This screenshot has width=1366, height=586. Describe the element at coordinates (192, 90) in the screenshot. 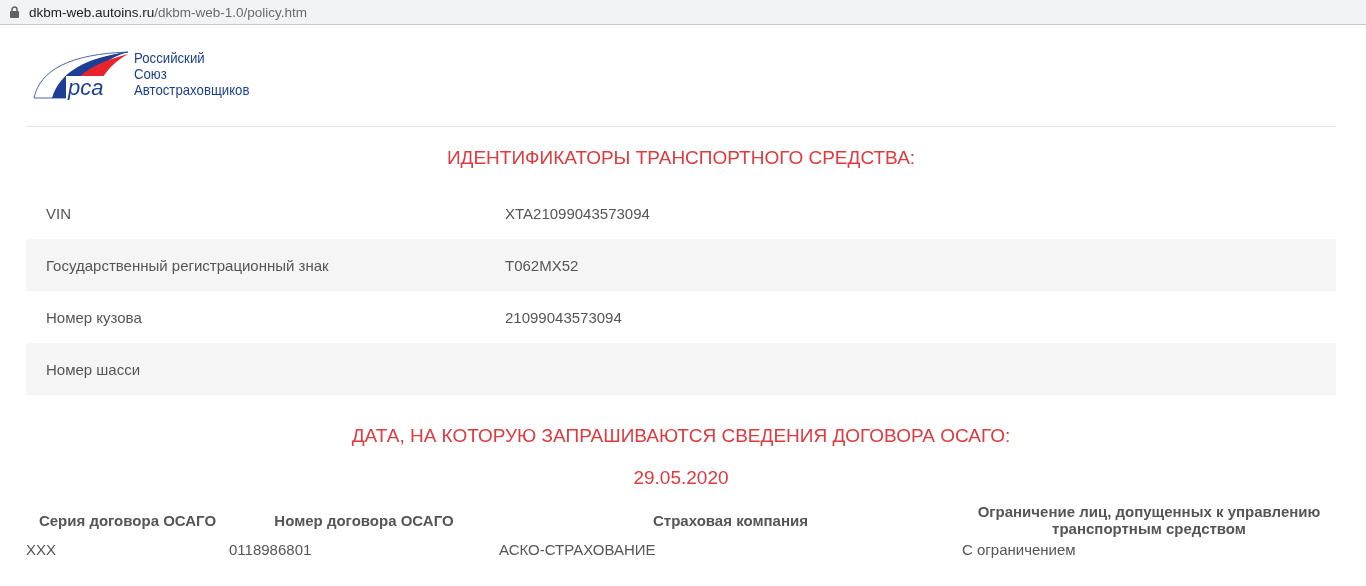

I see `logo-text: Автостраховщиков` at that location.